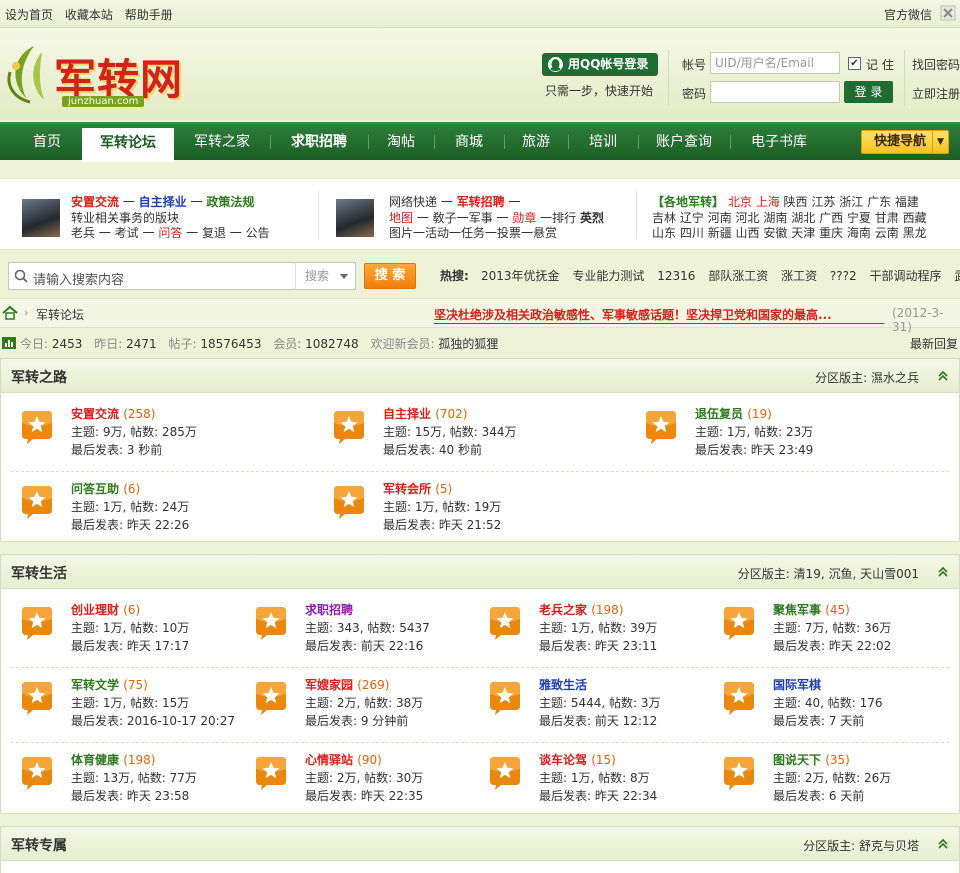 This screenshot has height=873, width=960. Describe the element at coordinates (775, 233) in the screenshot. I see `region-link: 安徽` at that location.